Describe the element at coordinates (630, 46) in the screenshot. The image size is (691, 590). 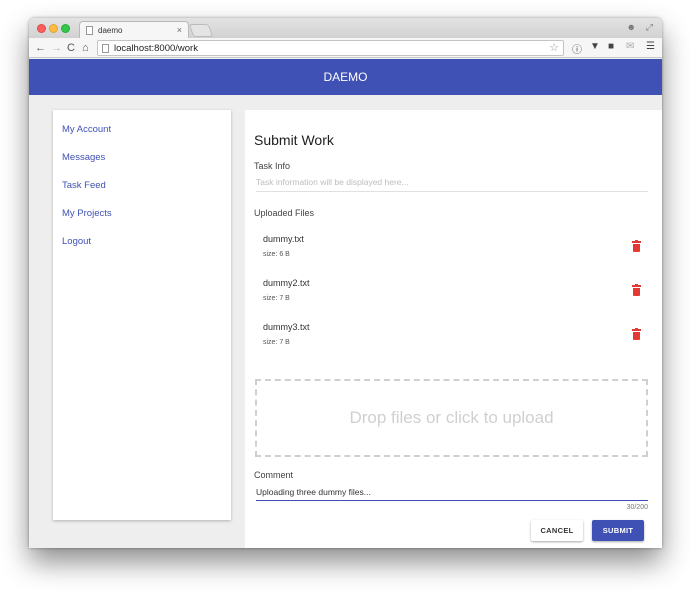
I see `mail-extension-icon: ✉` at that location.